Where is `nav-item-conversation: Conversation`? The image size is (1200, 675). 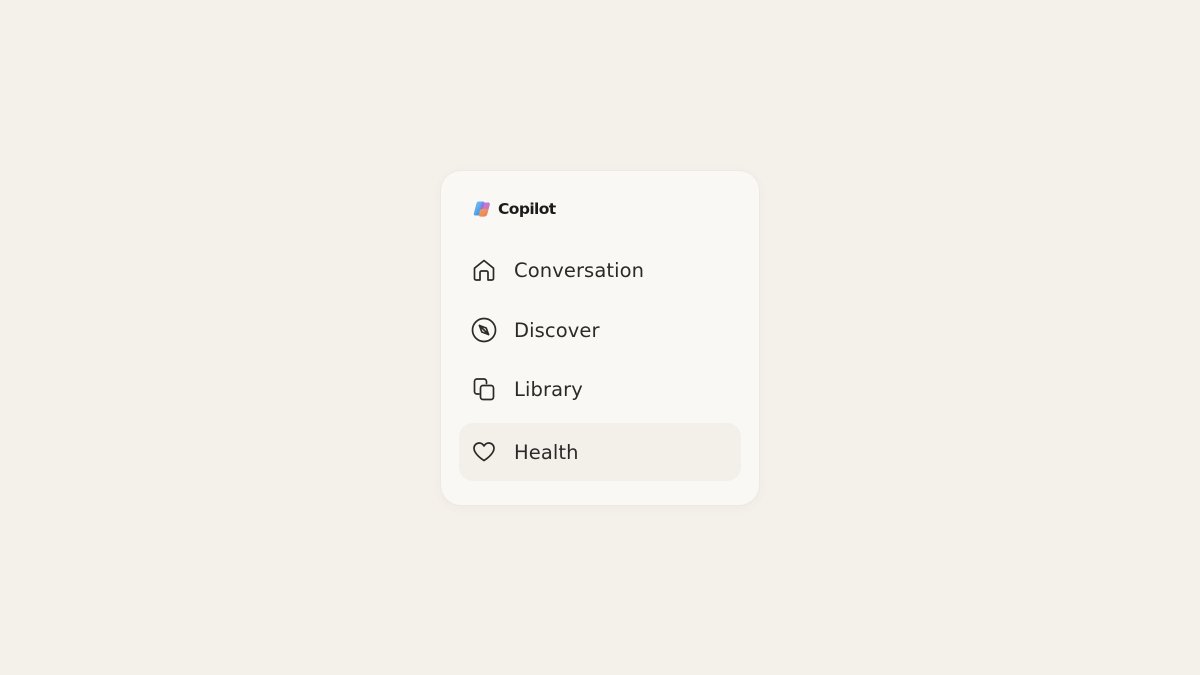 nav-item-conversation: Conversation is located at coordinates (600, 270).